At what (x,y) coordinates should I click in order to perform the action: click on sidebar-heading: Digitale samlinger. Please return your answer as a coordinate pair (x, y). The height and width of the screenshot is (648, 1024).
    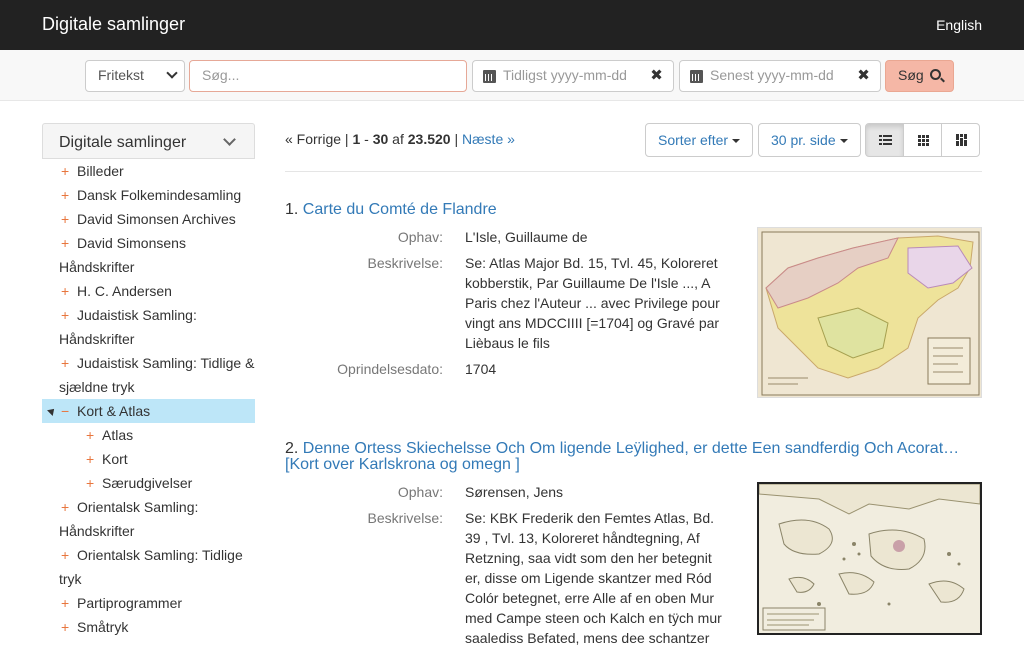
    Looking at the image, I should click on (148, 141).